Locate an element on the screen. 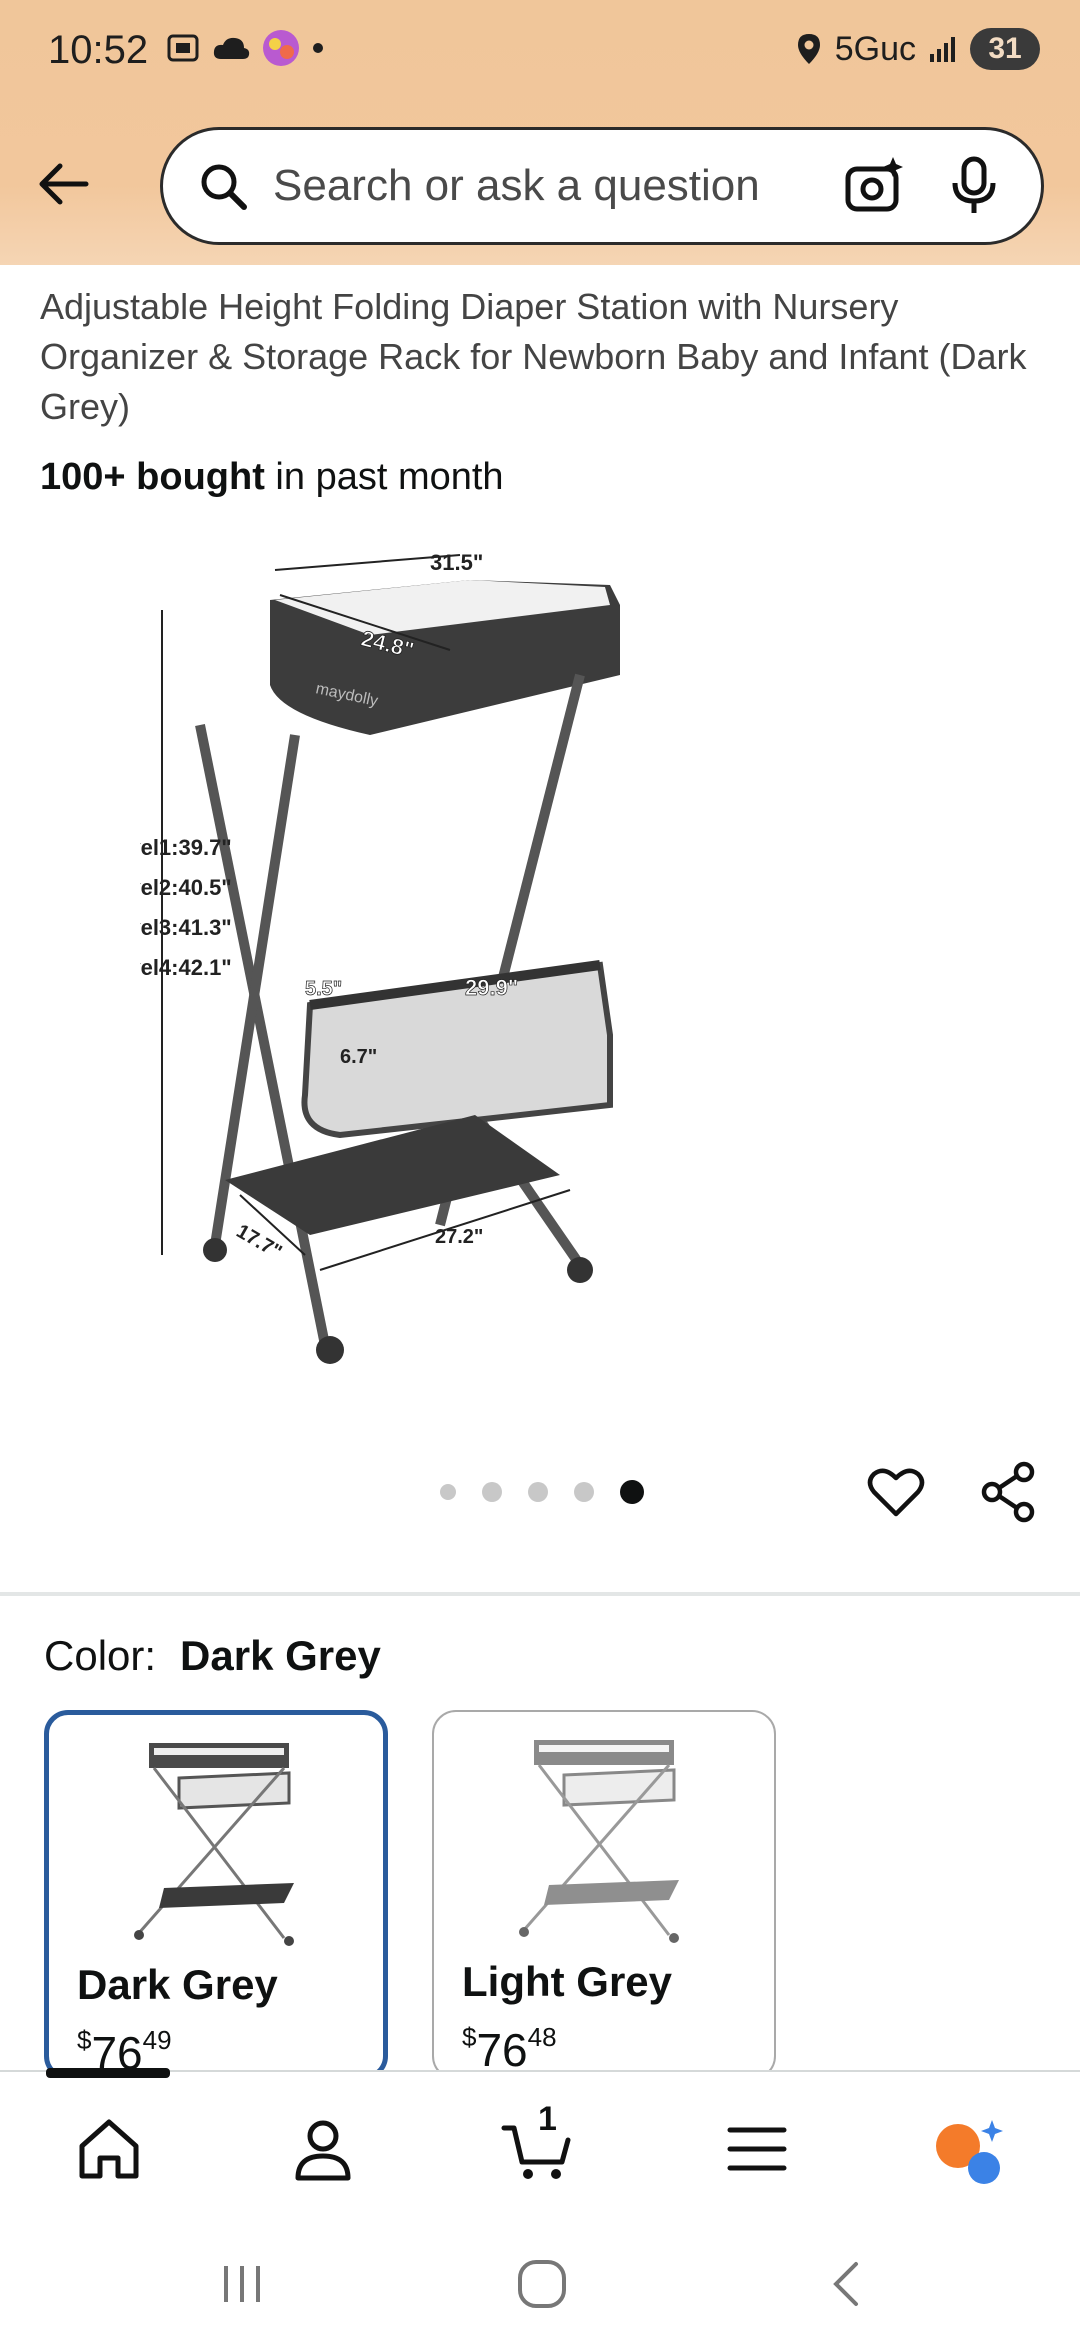  light-grey-thumbnail is located at coordinates (599, 1841).